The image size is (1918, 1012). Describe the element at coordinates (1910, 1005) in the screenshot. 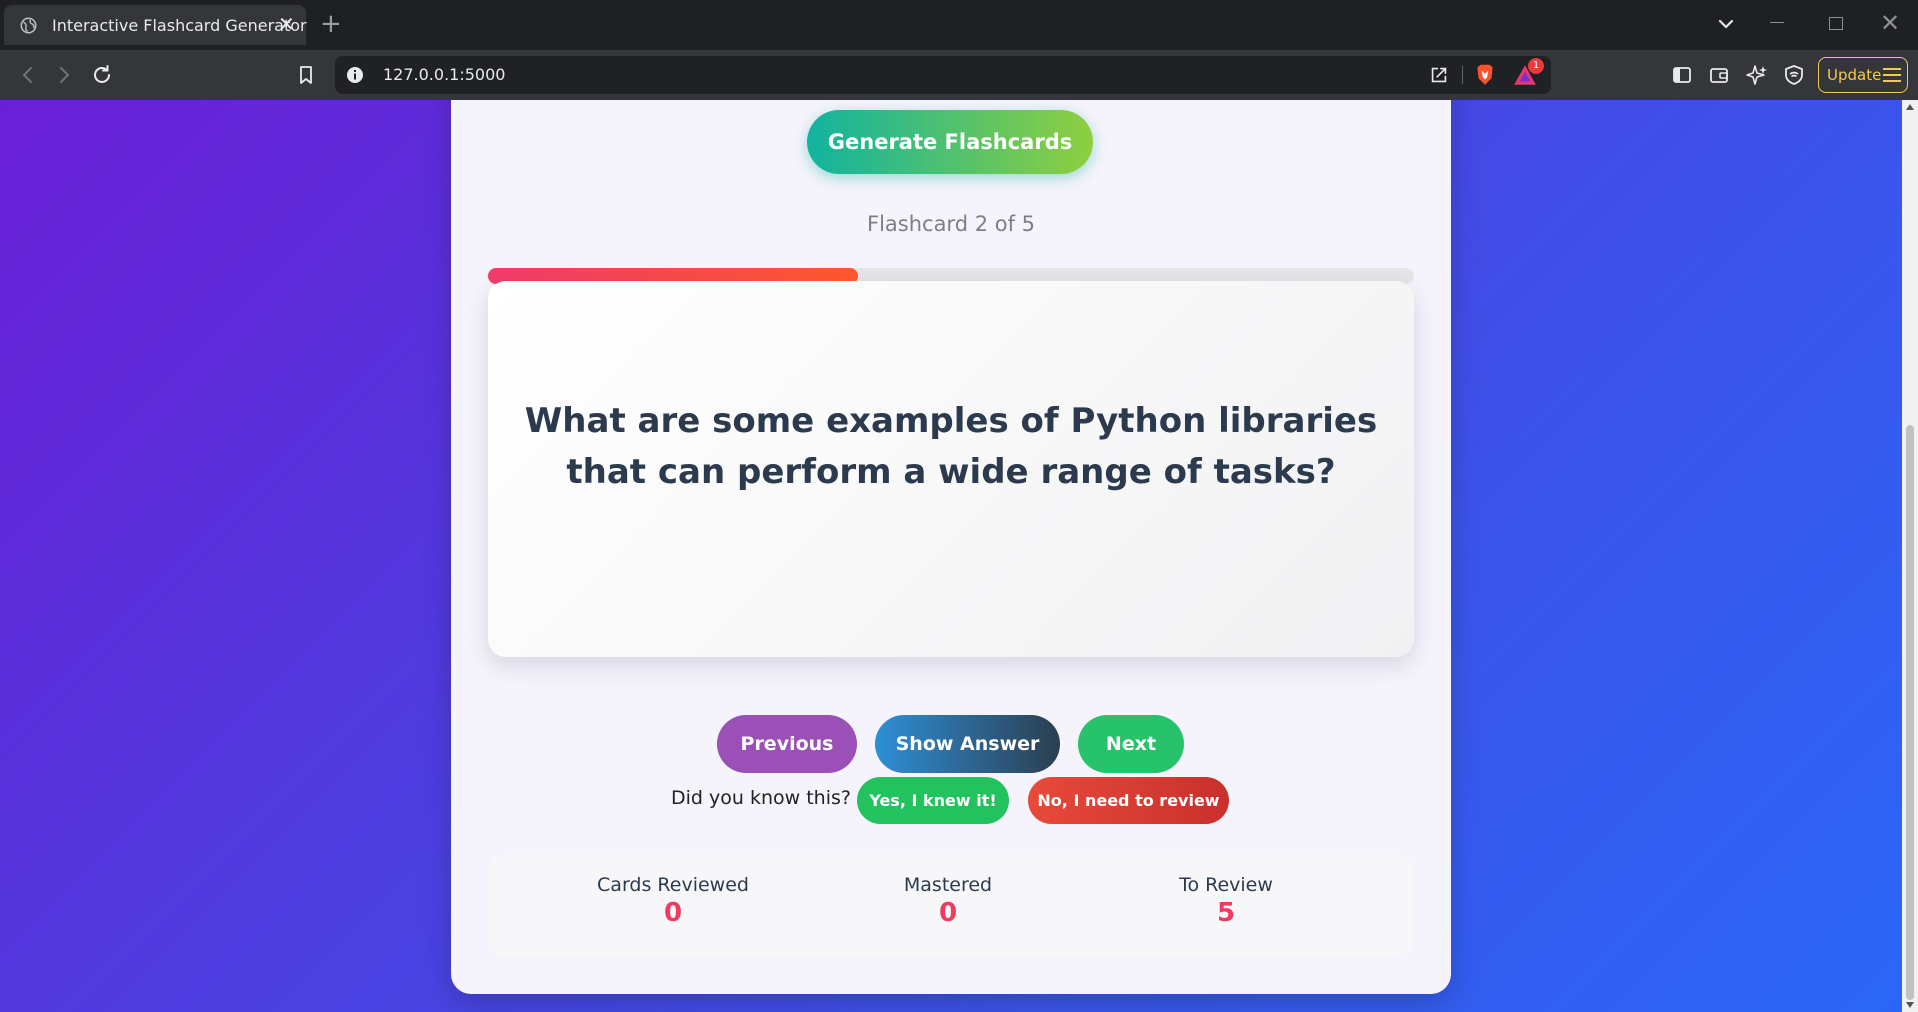

I see `scroll-down-icon` at that location.